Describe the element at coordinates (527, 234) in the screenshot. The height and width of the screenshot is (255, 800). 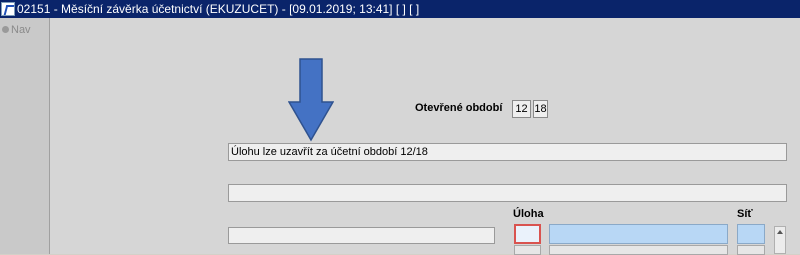
I see `task-cell-selected` at that location.